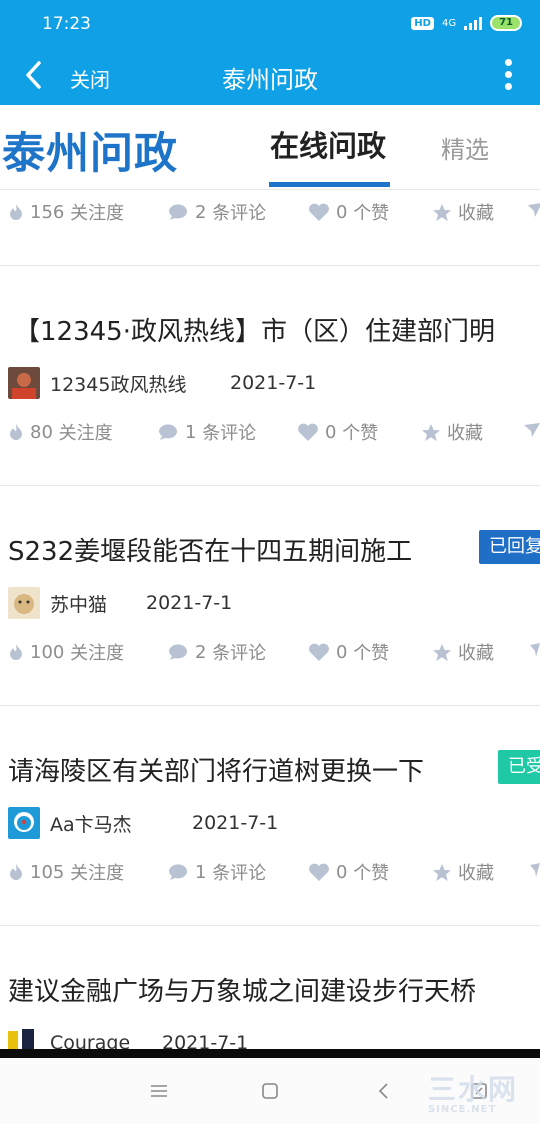 This screenshot has height=1124, width=540. I want to click on active-tab-indicator, so click(329, 184).